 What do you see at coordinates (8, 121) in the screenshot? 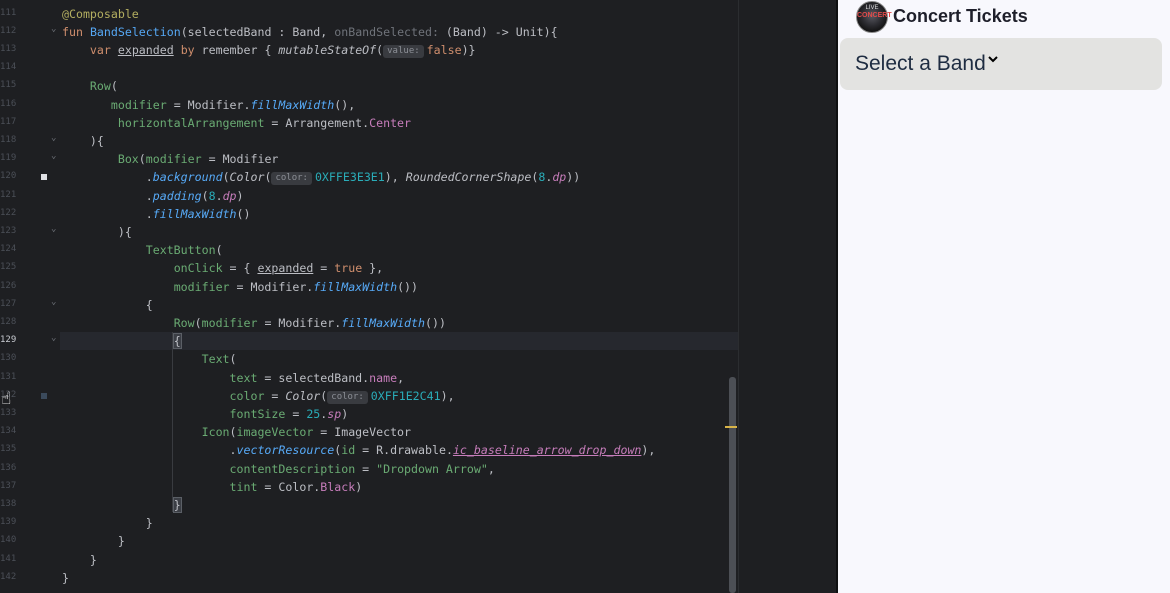
I see `line-number: 117` at bounding box center [8, 121].